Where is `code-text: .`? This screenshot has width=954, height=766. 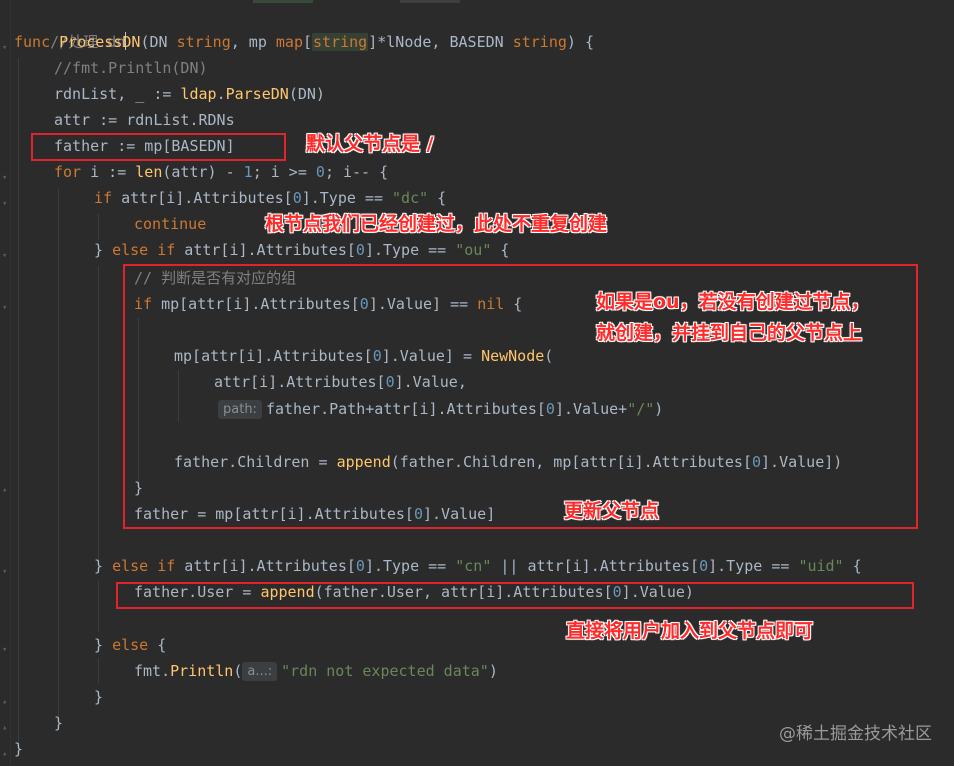 code-text: . is located at coordinates (221, 94).